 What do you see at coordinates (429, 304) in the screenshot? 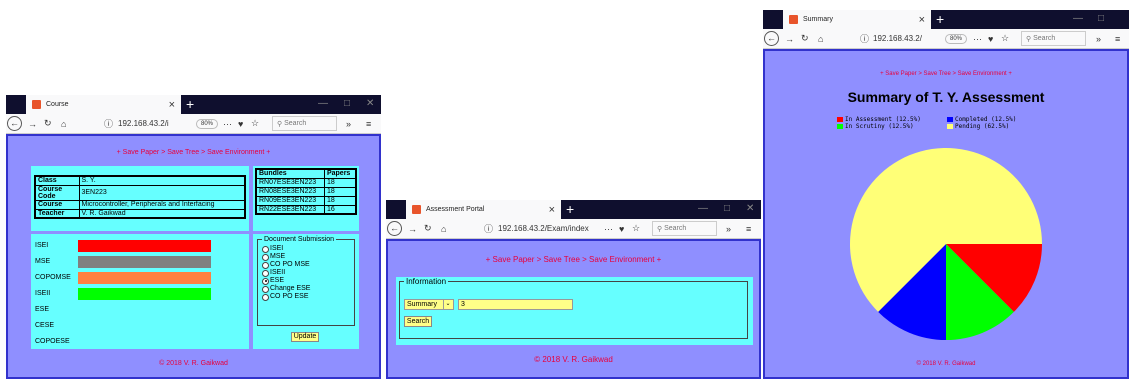
I see `report-select: Summary ⌄` at bounding box center [429, 304].